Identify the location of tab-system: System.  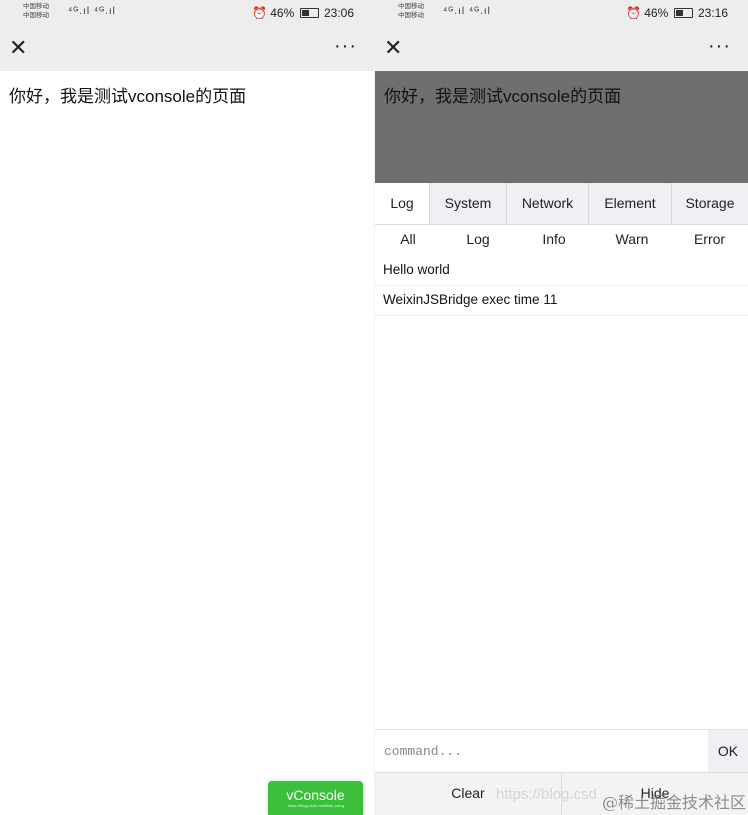
(468, 203).